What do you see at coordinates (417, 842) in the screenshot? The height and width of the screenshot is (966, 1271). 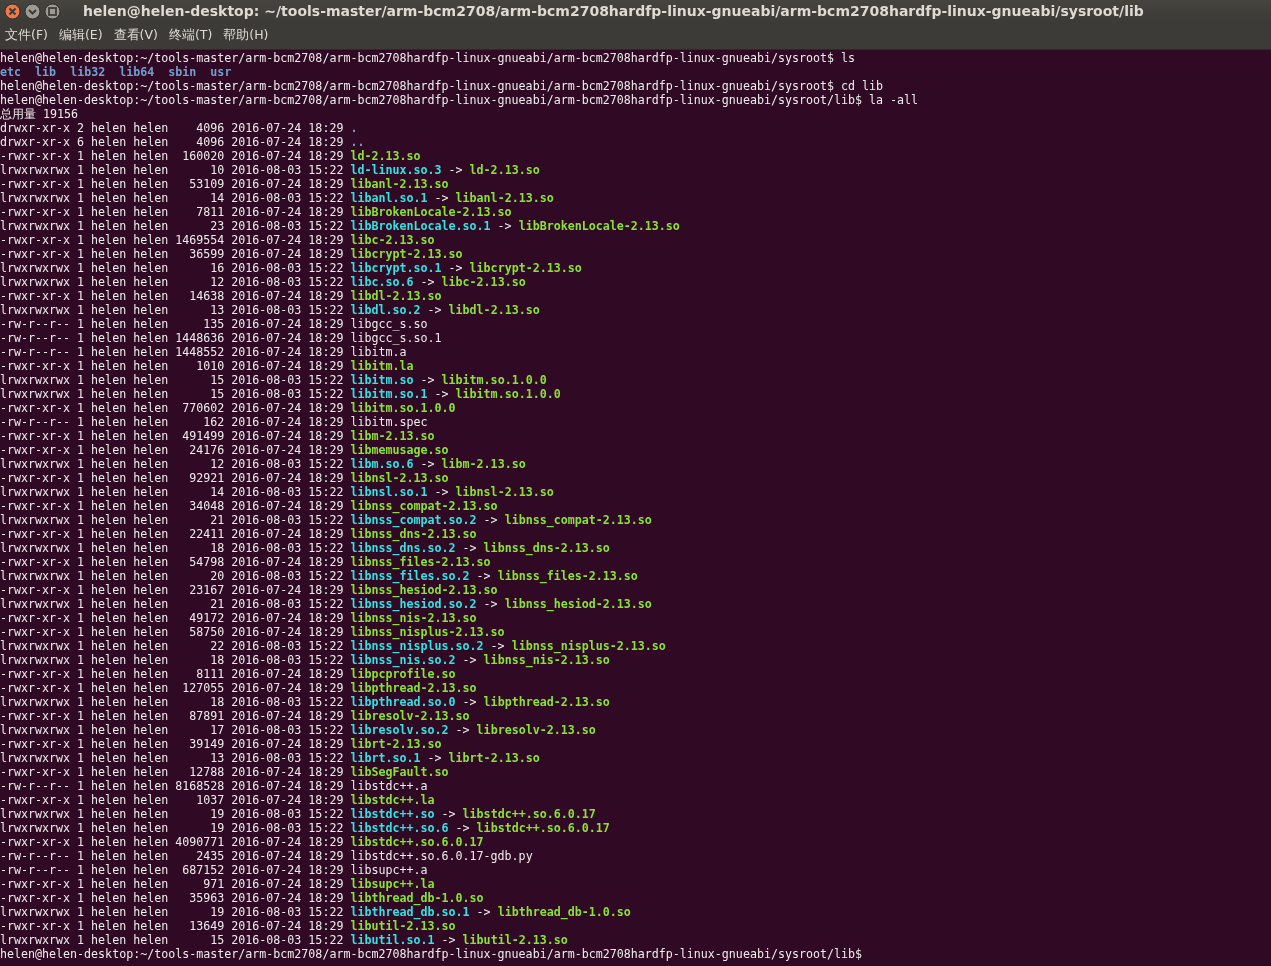 I see `file-name: libstdc++.so.6.0.17` at bounding box center [417, 842].